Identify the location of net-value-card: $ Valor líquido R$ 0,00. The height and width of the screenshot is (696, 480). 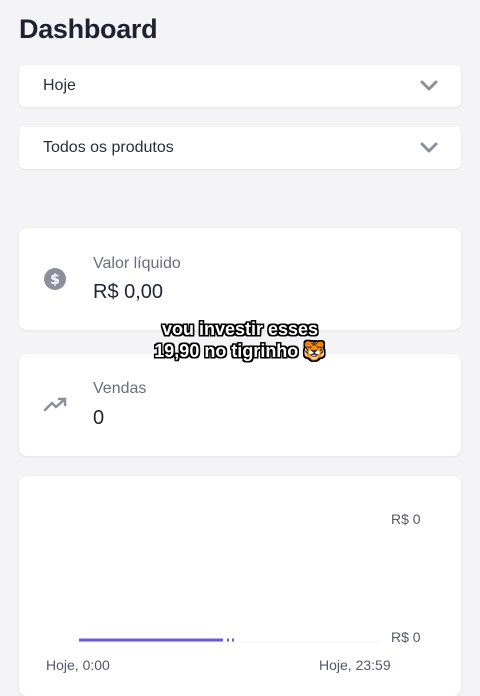
(240, 279).